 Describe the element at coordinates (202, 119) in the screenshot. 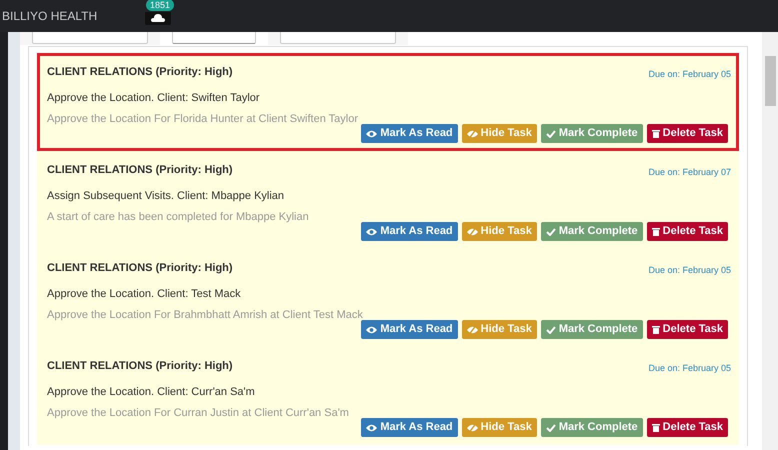

I see `task-detail: Approve the Location For Florida Hunter at Client Swiften Taylor` at that location.